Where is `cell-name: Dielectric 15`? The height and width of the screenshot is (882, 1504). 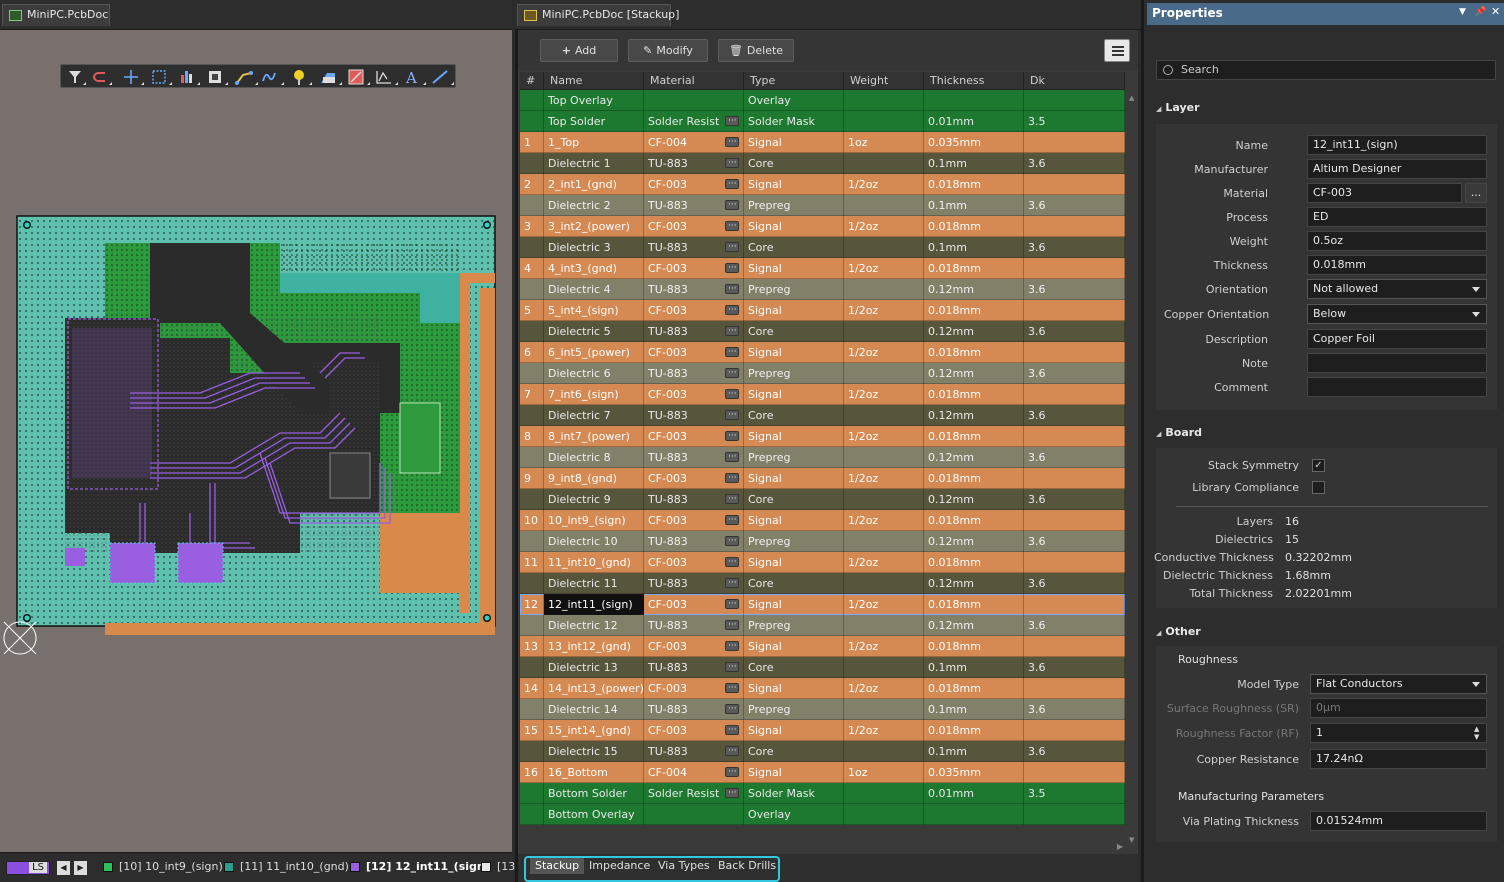 cell-name: Dielectric 15 is located at coordinates (594, 751).